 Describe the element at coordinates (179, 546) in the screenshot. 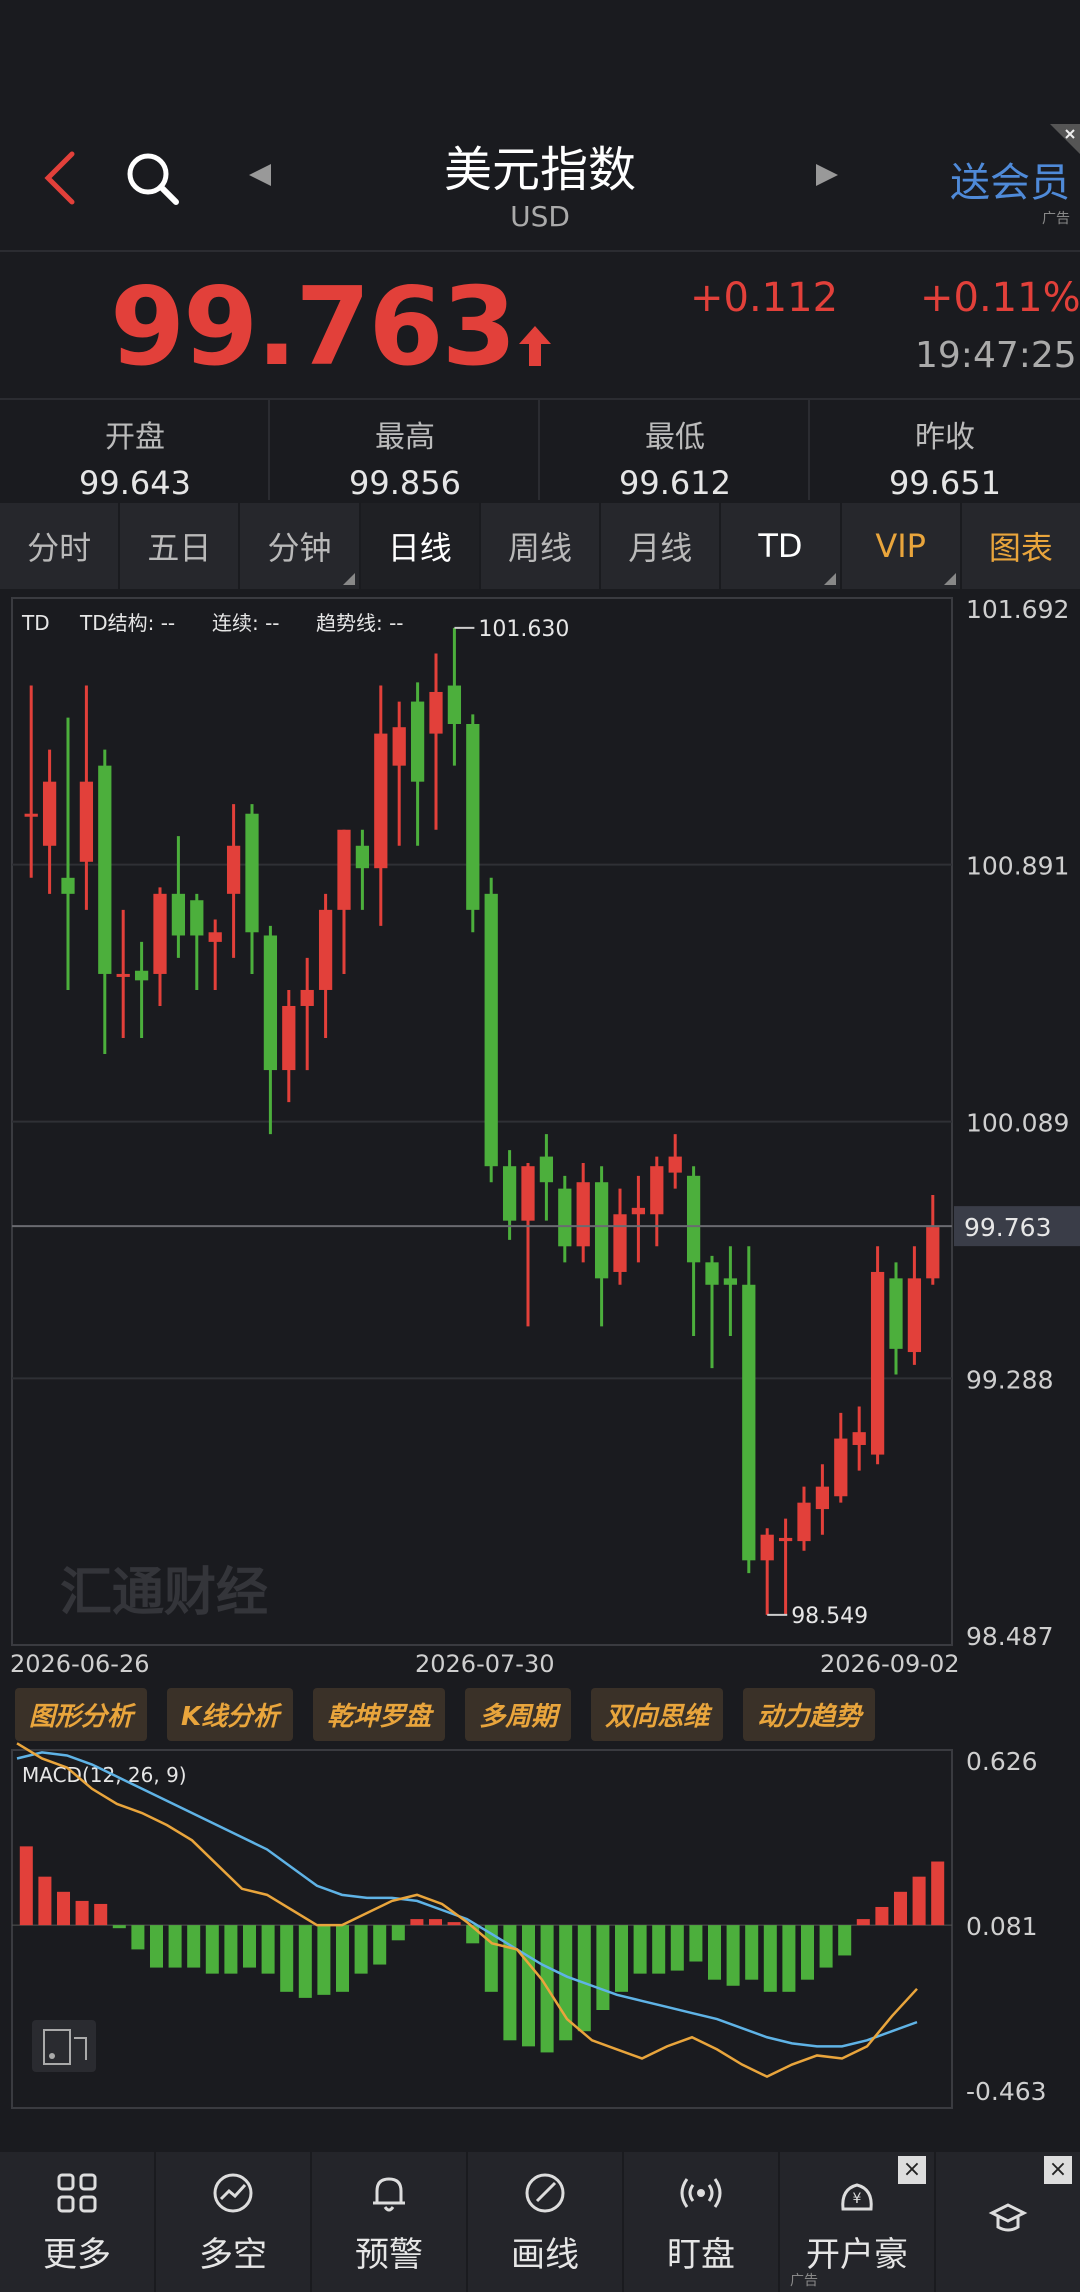

I see `tab-five-day: 五日` at that location.